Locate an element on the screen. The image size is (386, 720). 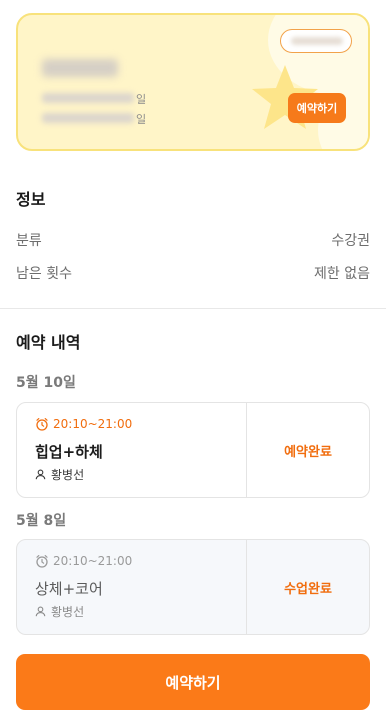
info-value-remaining: 제한 없음 is located at coordinates (342, 274).